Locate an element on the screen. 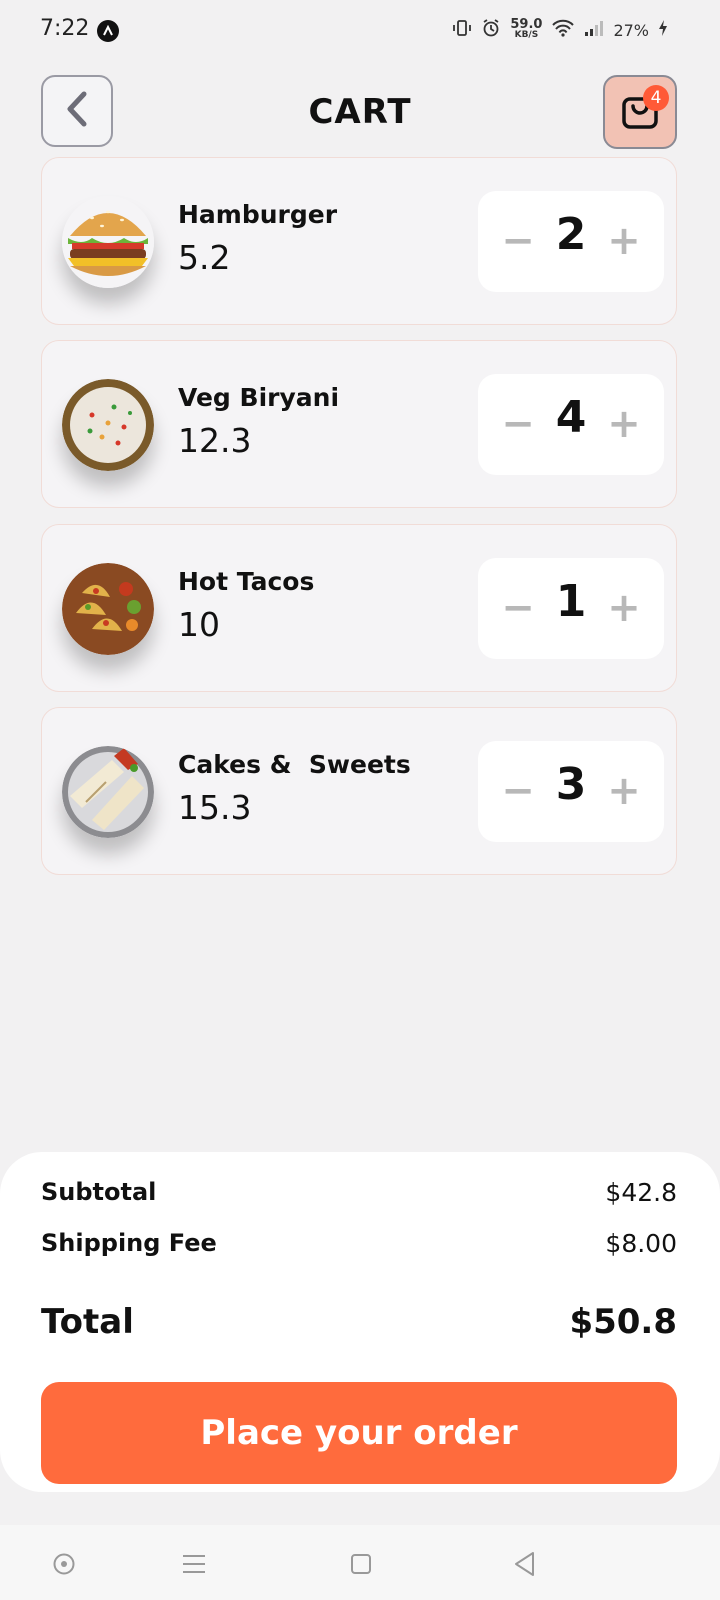  quantity-stepper: − 3 + is located at coordinates (571, 791).